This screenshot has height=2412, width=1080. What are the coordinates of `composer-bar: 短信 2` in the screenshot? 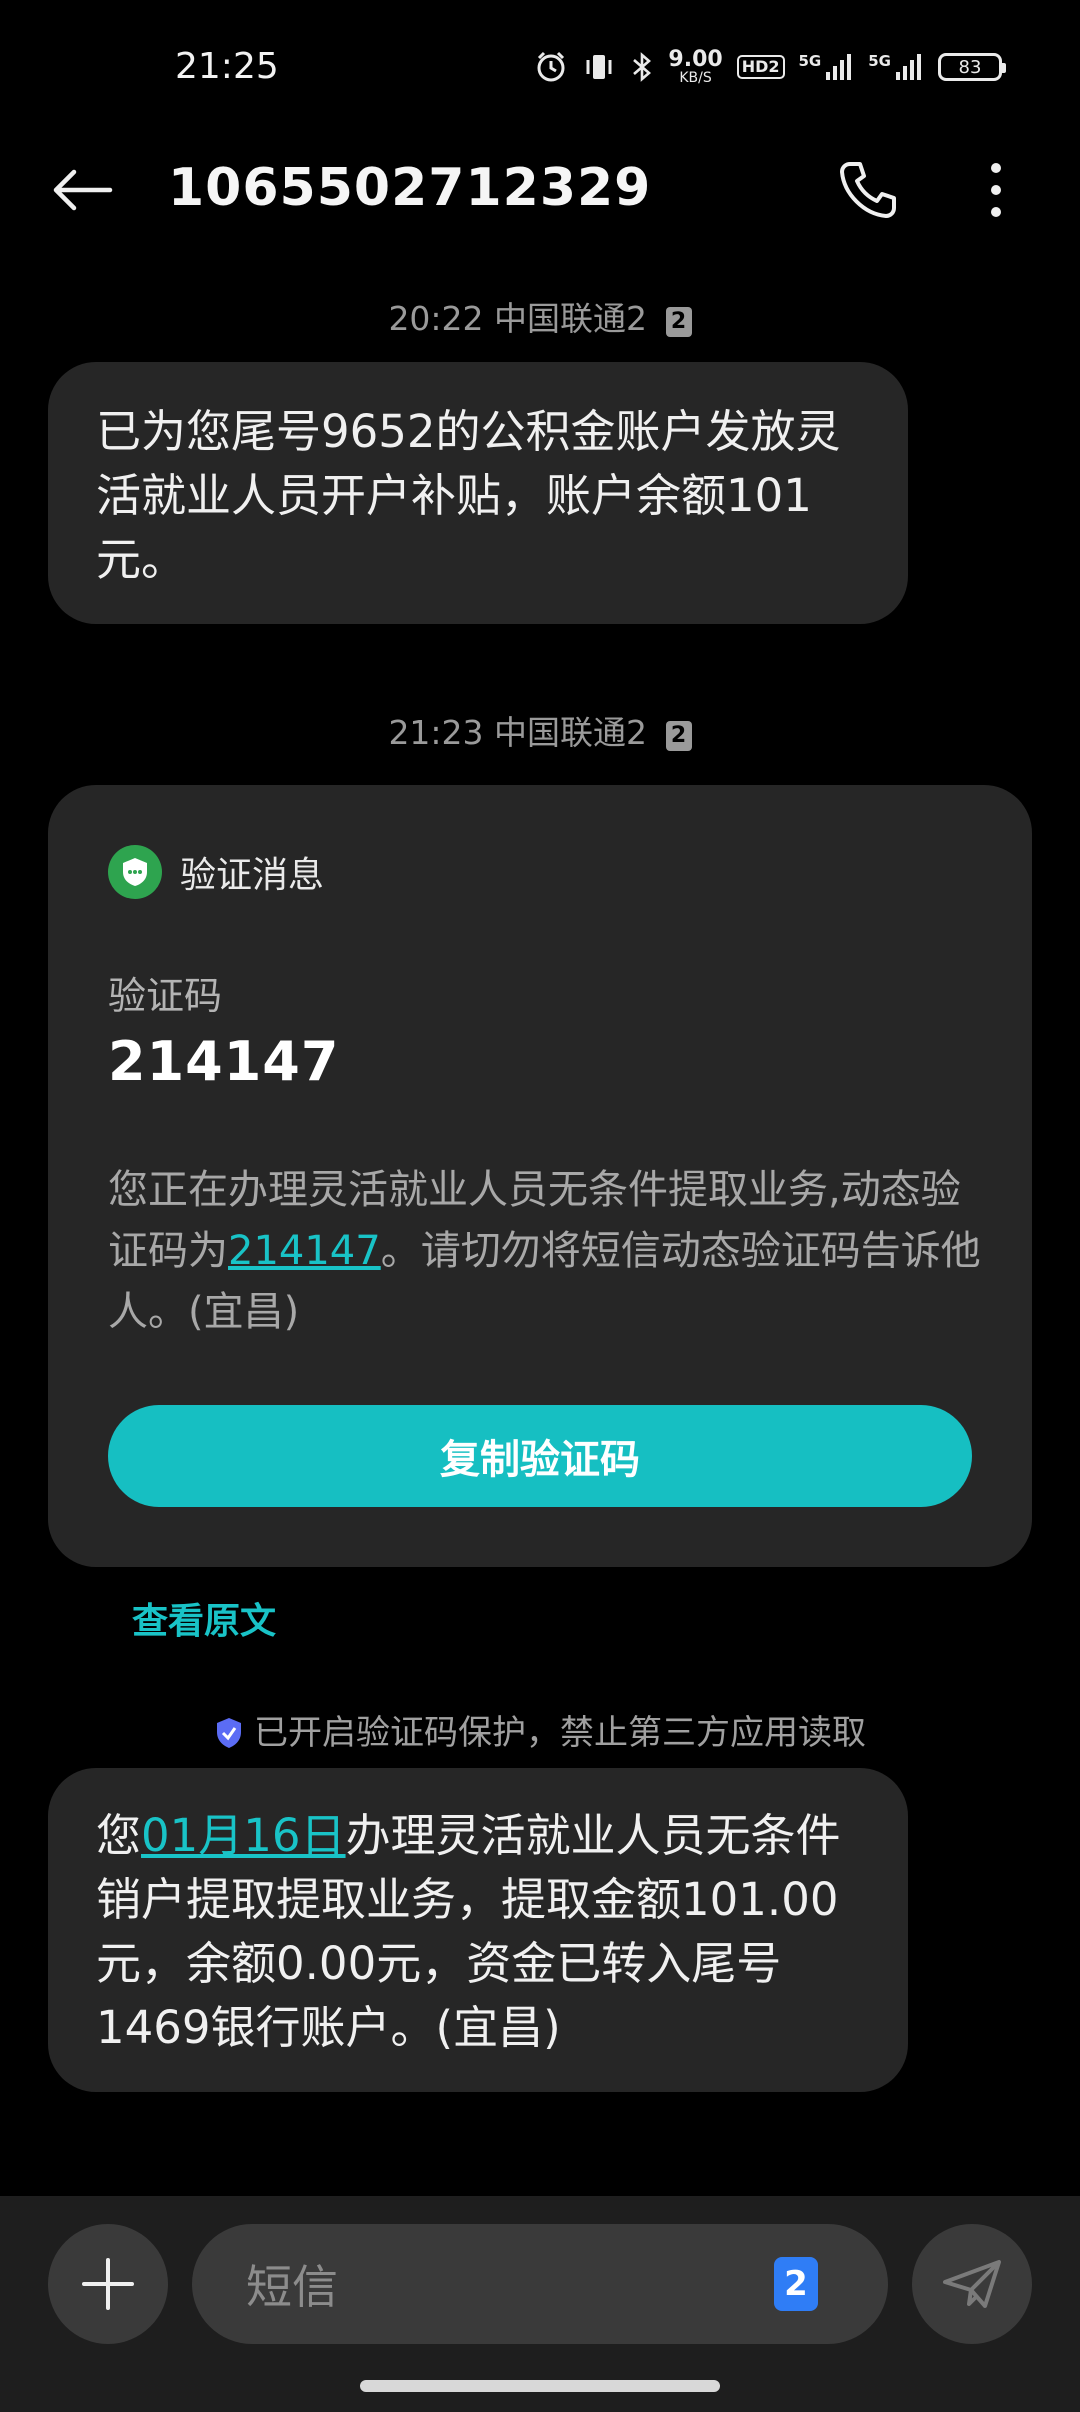 It's located at (540, 2304).